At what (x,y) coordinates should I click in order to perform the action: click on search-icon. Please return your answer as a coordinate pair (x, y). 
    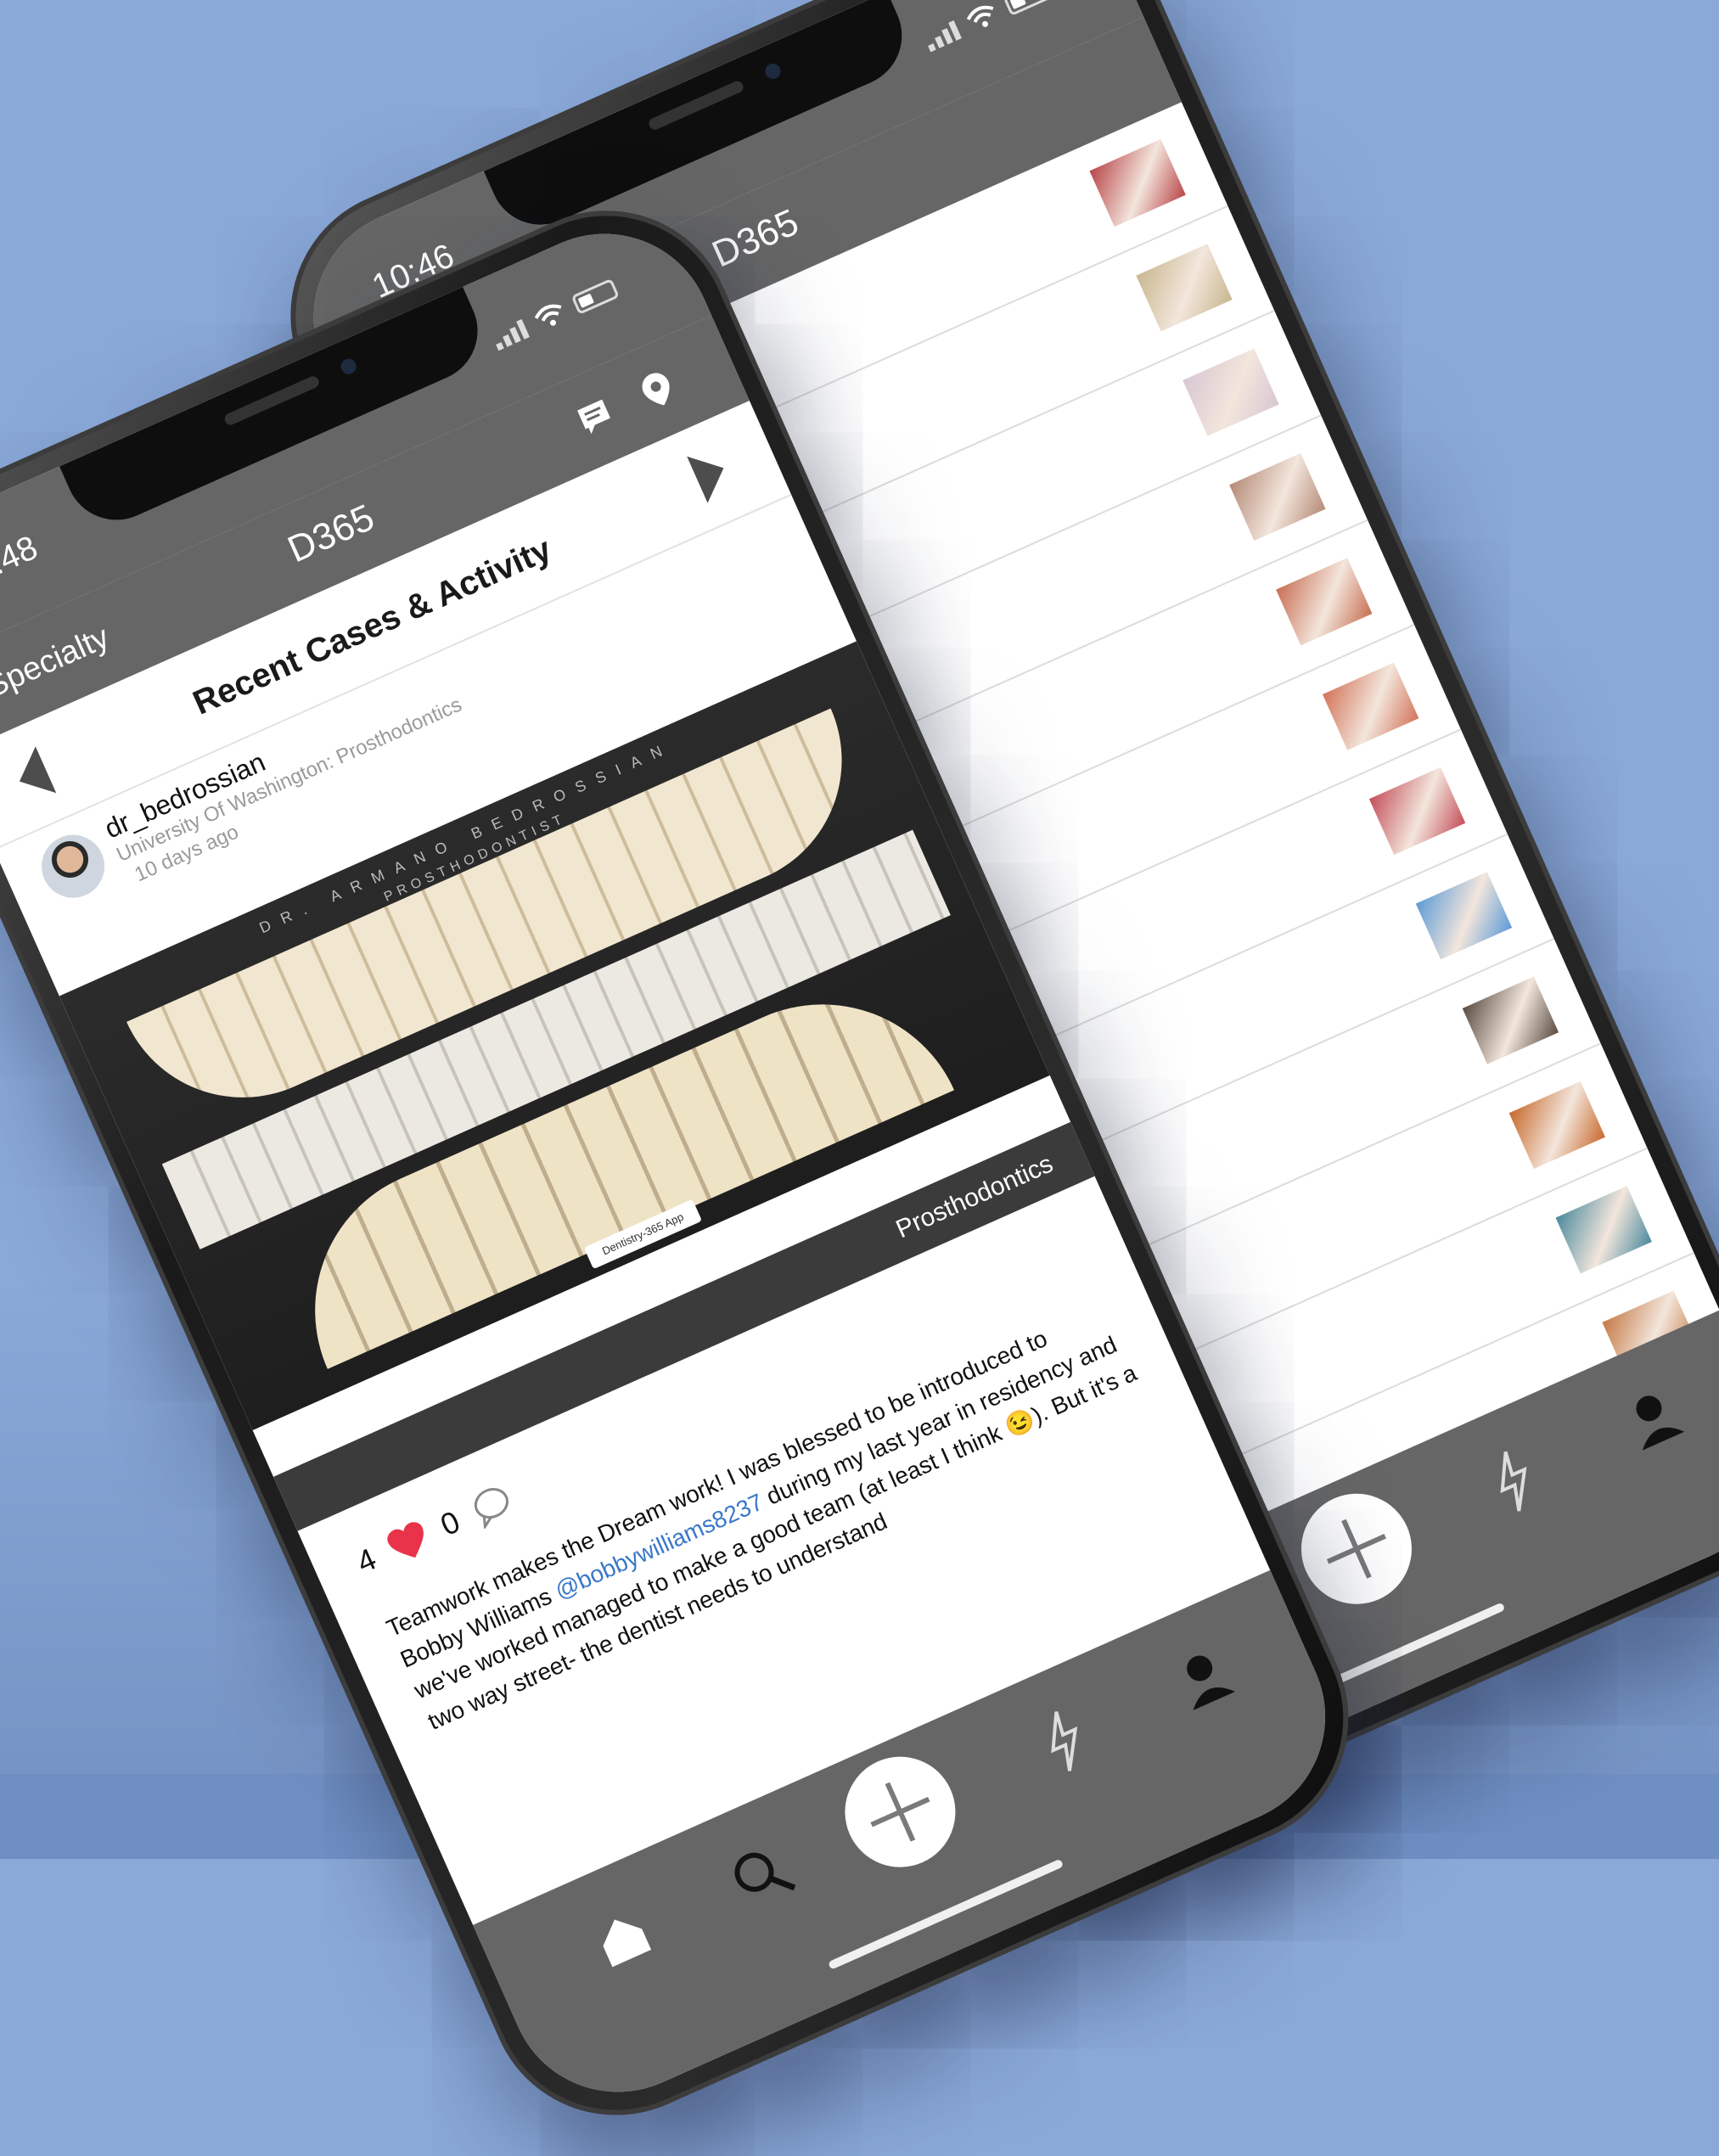
    Looking at the image, I should click on (762, 1875).